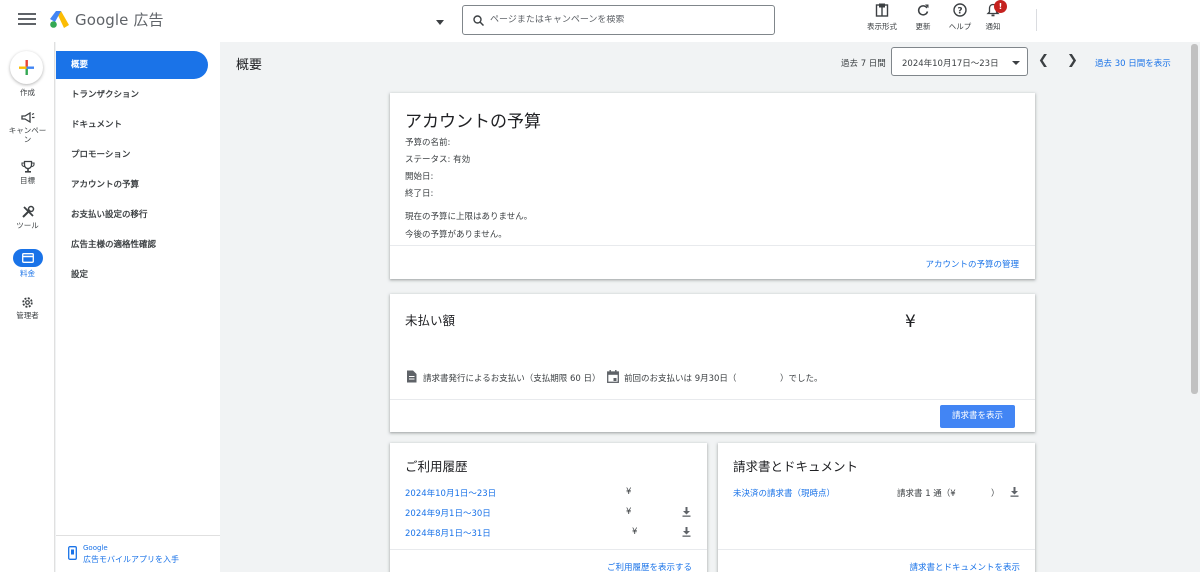 The width and height of the screenshot is (1200, 572). I want to click on display-format-button: 表示形式, so click(882, 17).